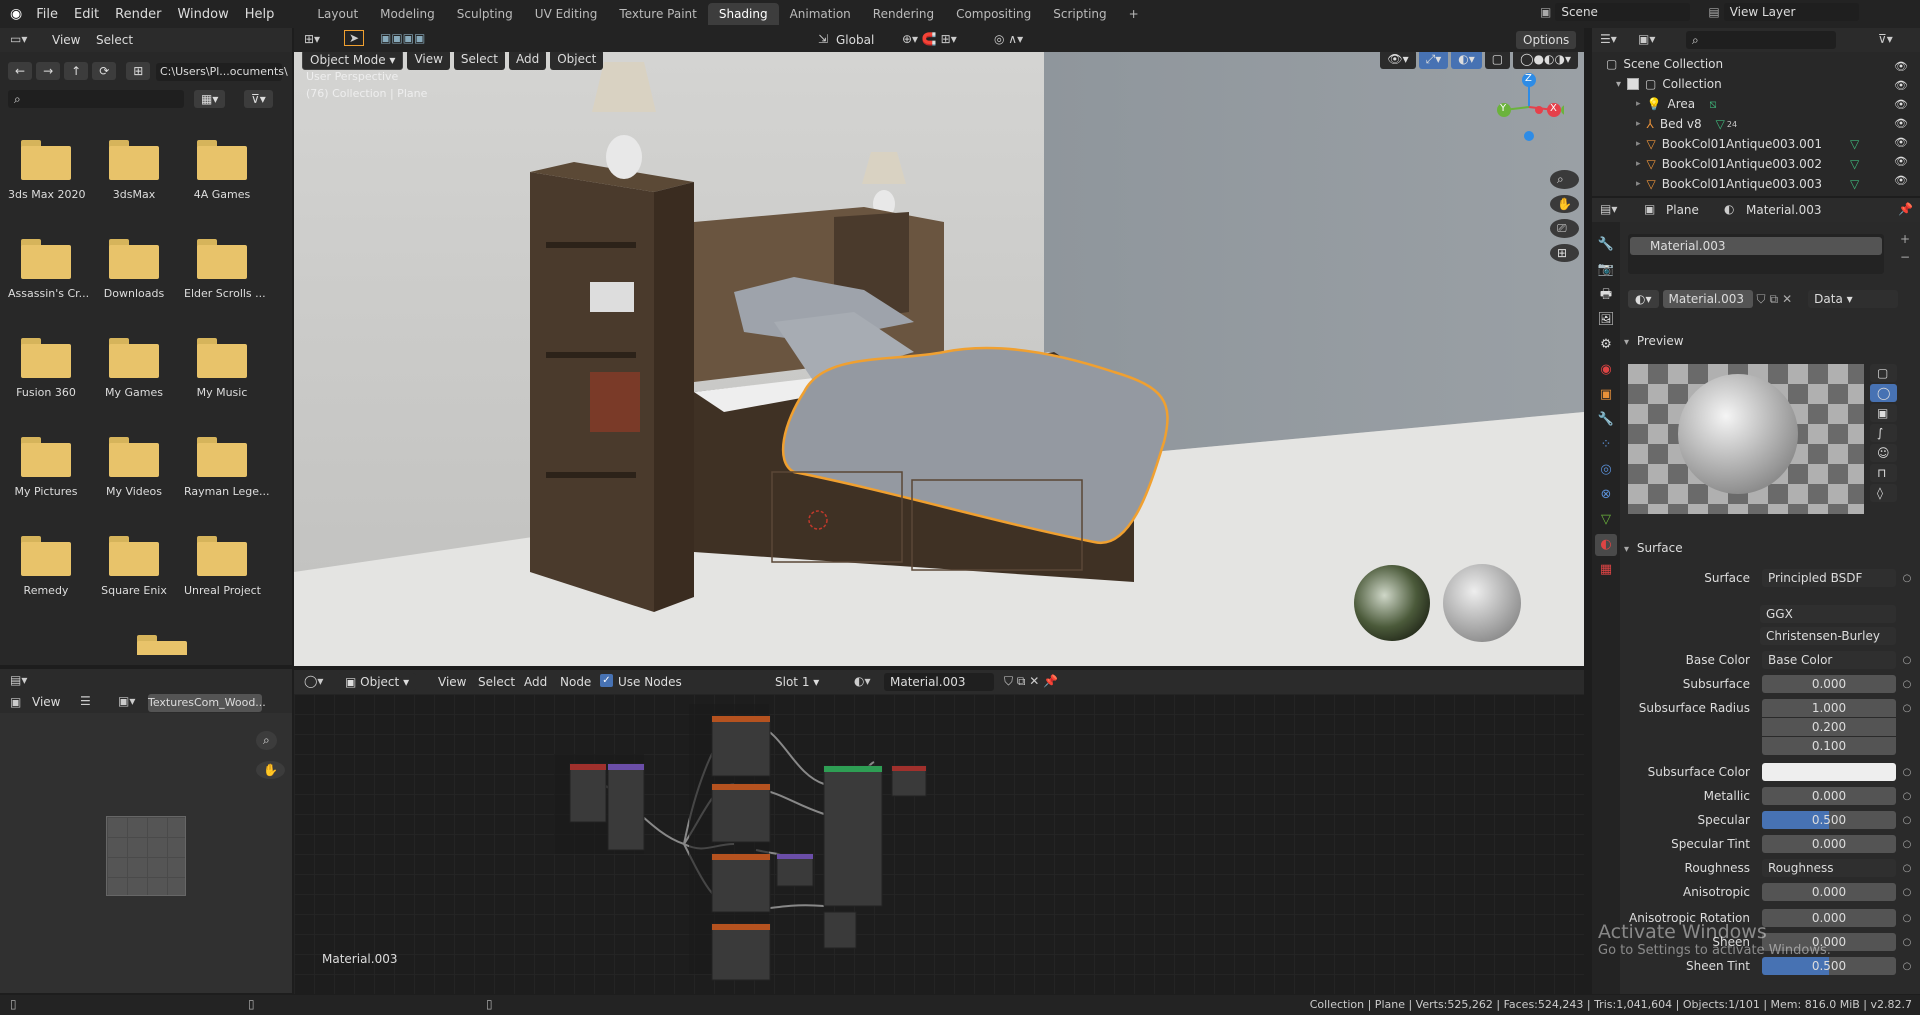 The height and width of the screenshot is (1015, 1920). Describe the element at coordinates (353, 61) in the screenshot. I see `object-mode-dropdown: Object Mode ▾` at that location.